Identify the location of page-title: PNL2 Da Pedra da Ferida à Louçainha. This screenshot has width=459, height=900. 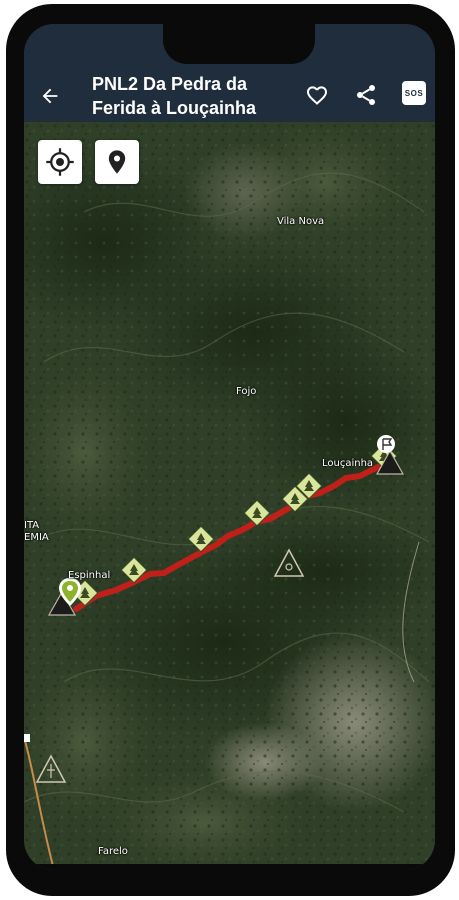
(192, 96).